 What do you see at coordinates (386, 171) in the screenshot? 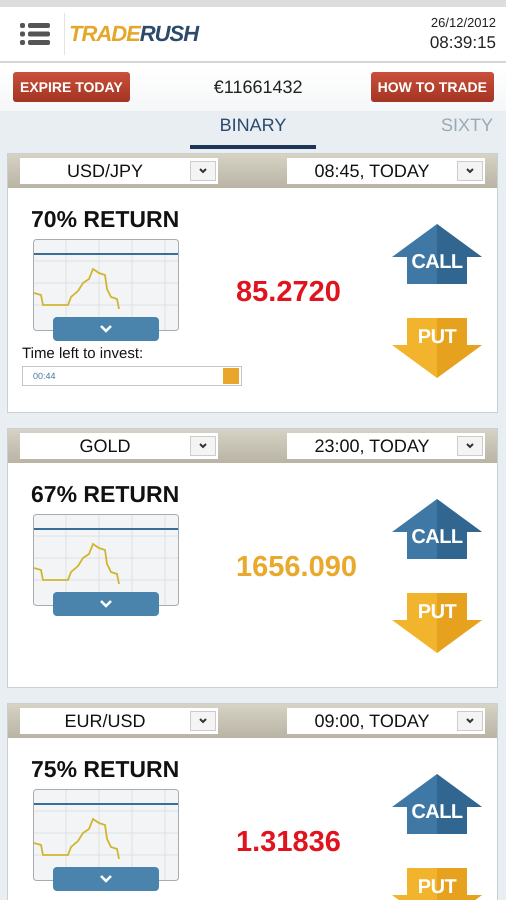
I see `expiry-dropdown: 08:45, TODAY` at bounding box center [386, 171].